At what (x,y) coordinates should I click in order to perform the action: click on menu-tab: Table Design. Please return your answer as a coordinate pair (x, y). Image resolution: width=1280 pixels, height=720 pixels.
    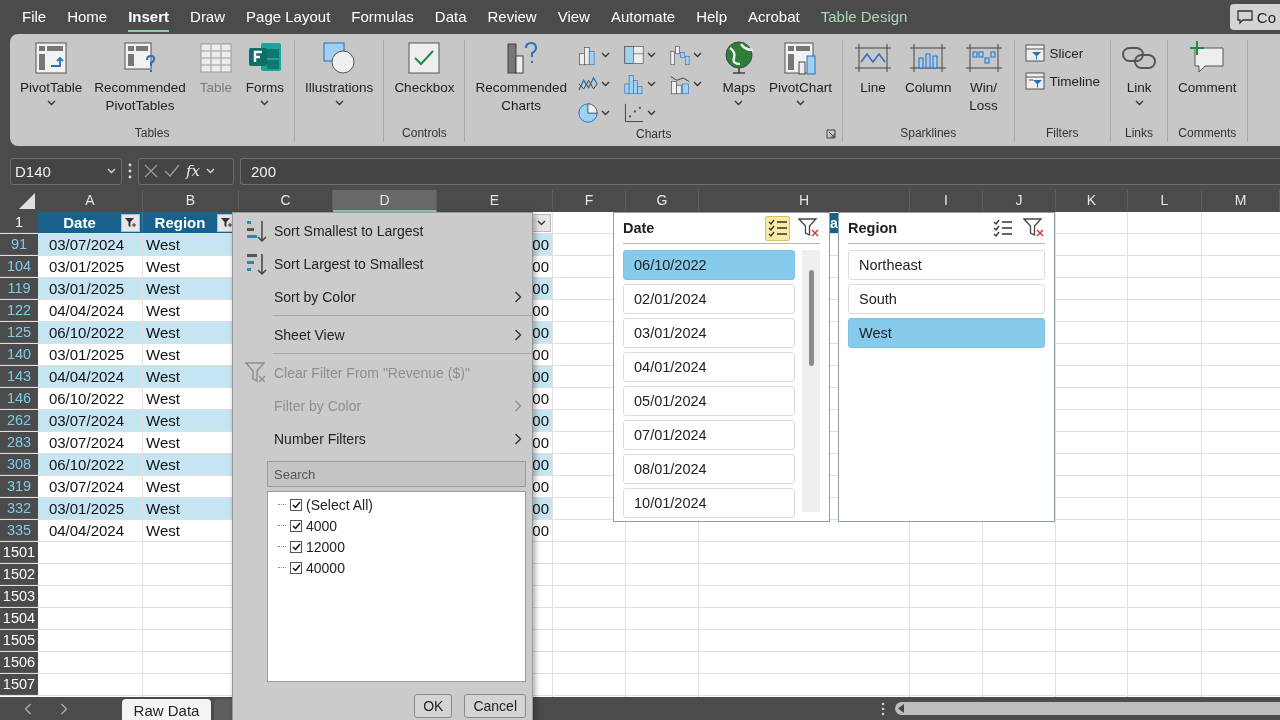
    Looking at the image, I should click on (864, 17).